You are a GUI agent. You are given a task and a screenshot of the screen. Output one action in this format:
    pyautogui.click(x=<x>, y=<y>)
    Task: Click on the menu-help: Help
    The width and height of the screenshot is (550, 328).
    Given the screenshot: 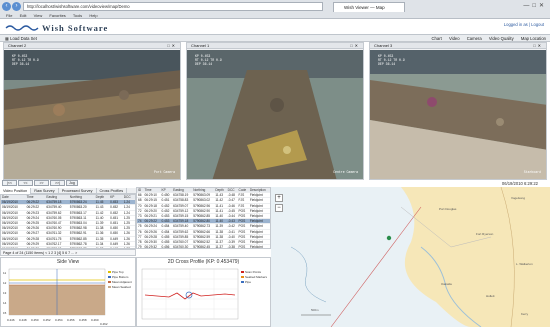 What is the action you would take?
    pyautogui.click(x=93, y=15)
    